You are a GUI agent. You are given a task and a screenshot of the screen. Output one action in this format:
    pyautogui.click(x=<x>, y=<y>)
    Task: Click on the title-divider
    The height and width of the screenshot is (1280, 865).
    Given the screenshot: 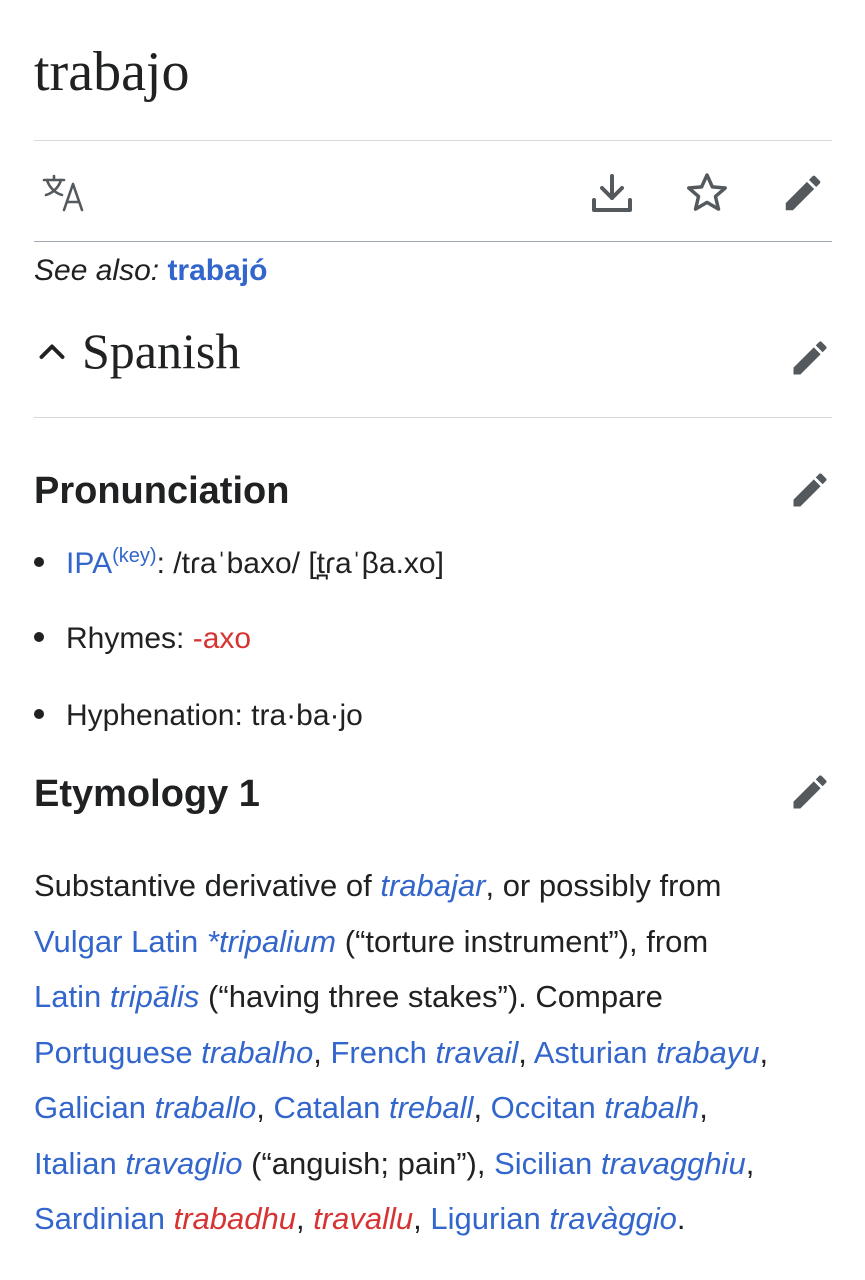 What is the action you would take?
    pyautogui.click(x=433, y=140)
    